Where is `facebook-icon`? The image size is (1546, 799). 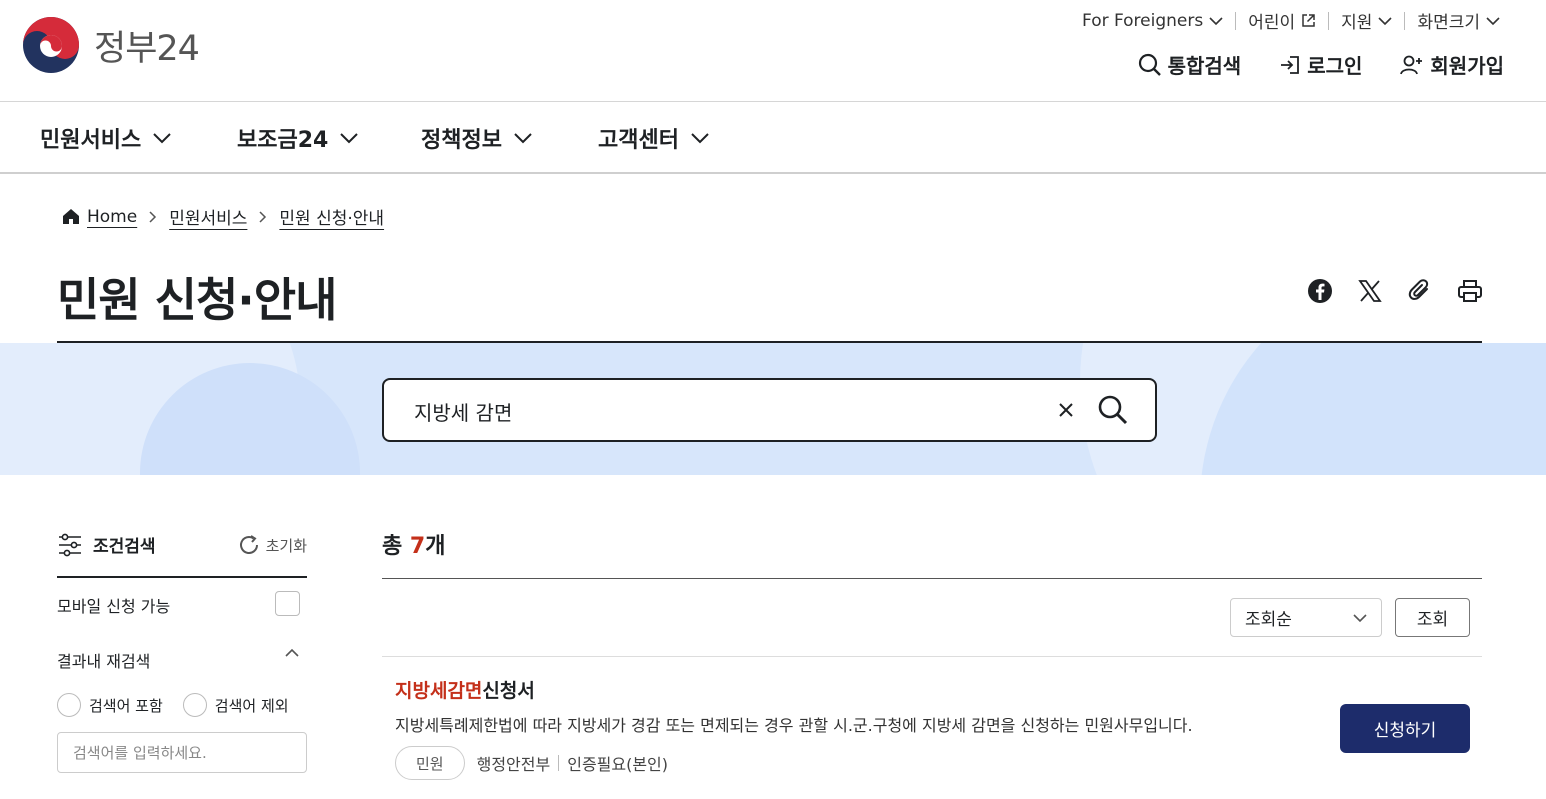
facebook-icon is located at coordinates (1320, 291).